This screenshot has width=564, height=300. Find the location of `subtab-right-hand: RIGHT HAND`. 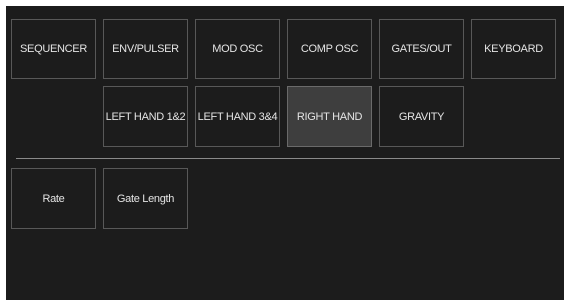

subtab-right-hand: RIGHT HAND is located at coordinates (329, 116).